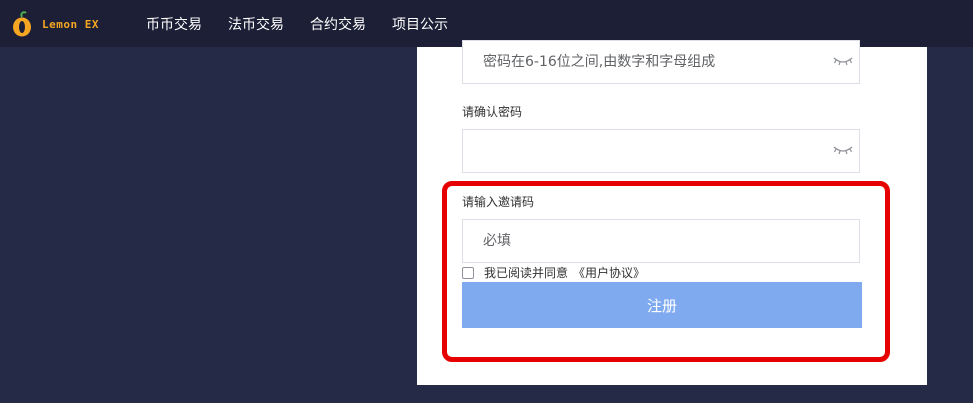  What do you see at coordinates (174, 24) in the screenshot?
I see `nav-item-coin-trading: 币币交易` at bounding box center [174, 24].